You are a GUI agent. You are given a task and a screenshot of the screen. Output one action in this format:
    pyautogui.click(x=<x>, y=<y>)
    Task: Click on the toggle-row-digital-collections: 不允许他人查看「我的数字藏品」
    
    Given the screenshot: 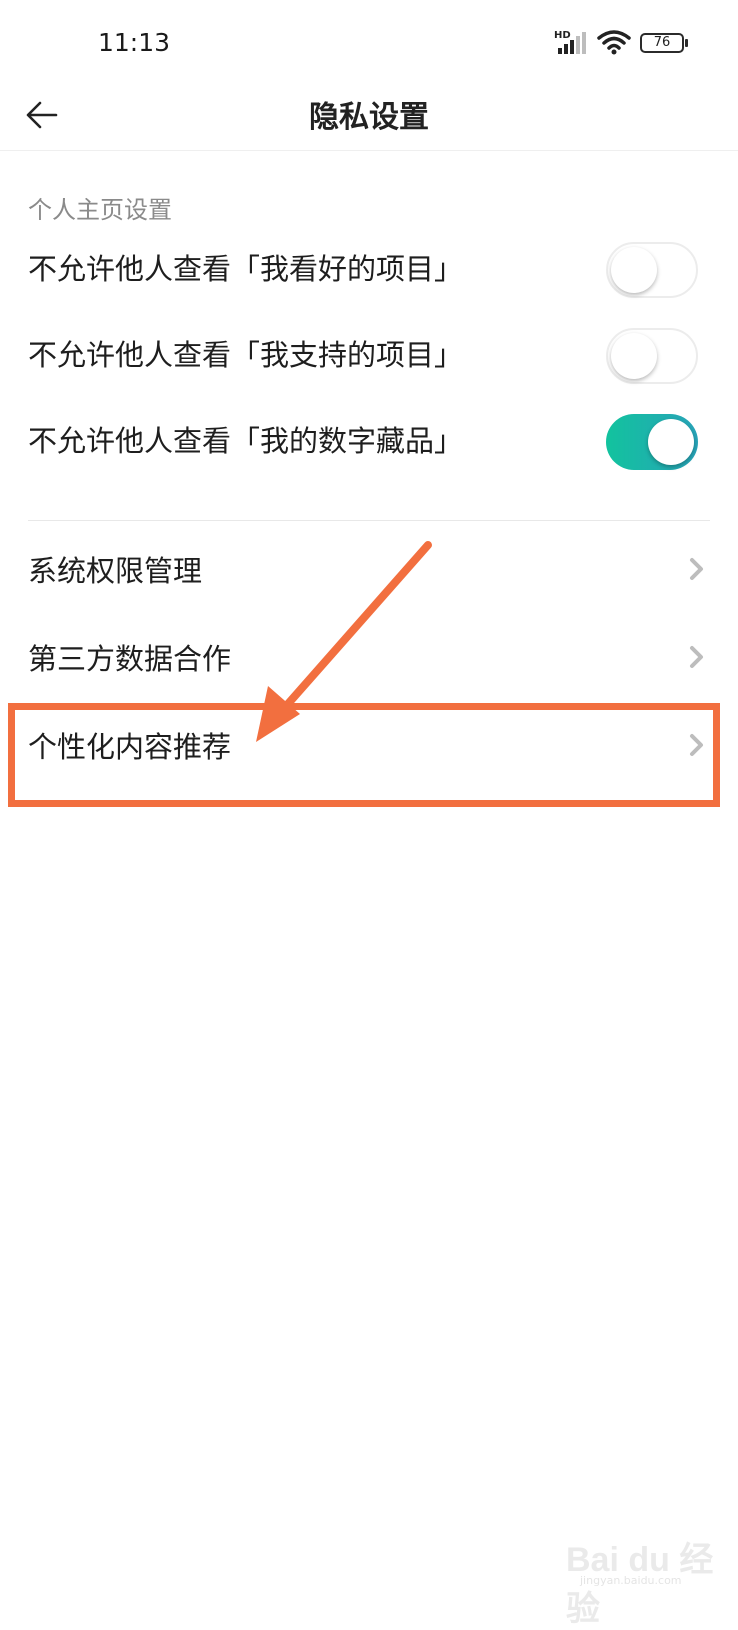 What is the action you would take?
    pyautogui.click(x=369, y=441)
    